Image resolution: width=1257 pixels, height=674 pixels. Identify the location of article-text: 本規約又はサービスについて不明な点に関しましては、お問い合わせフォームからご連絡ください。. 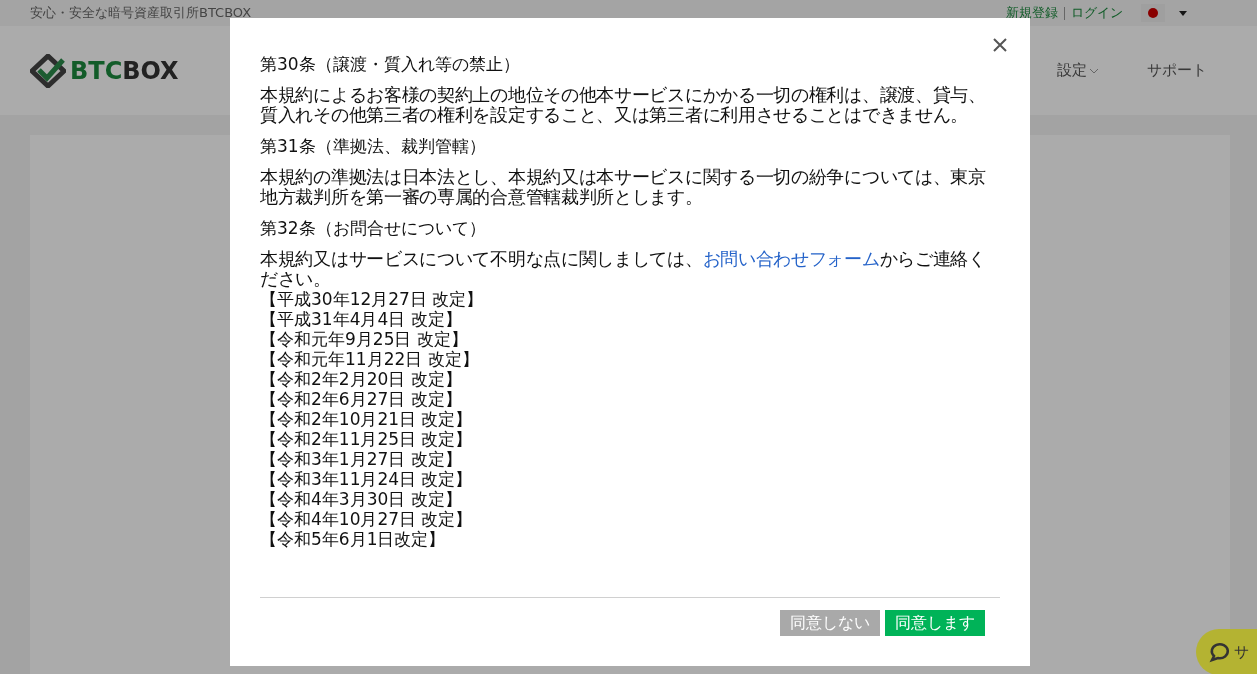
(623, 269).